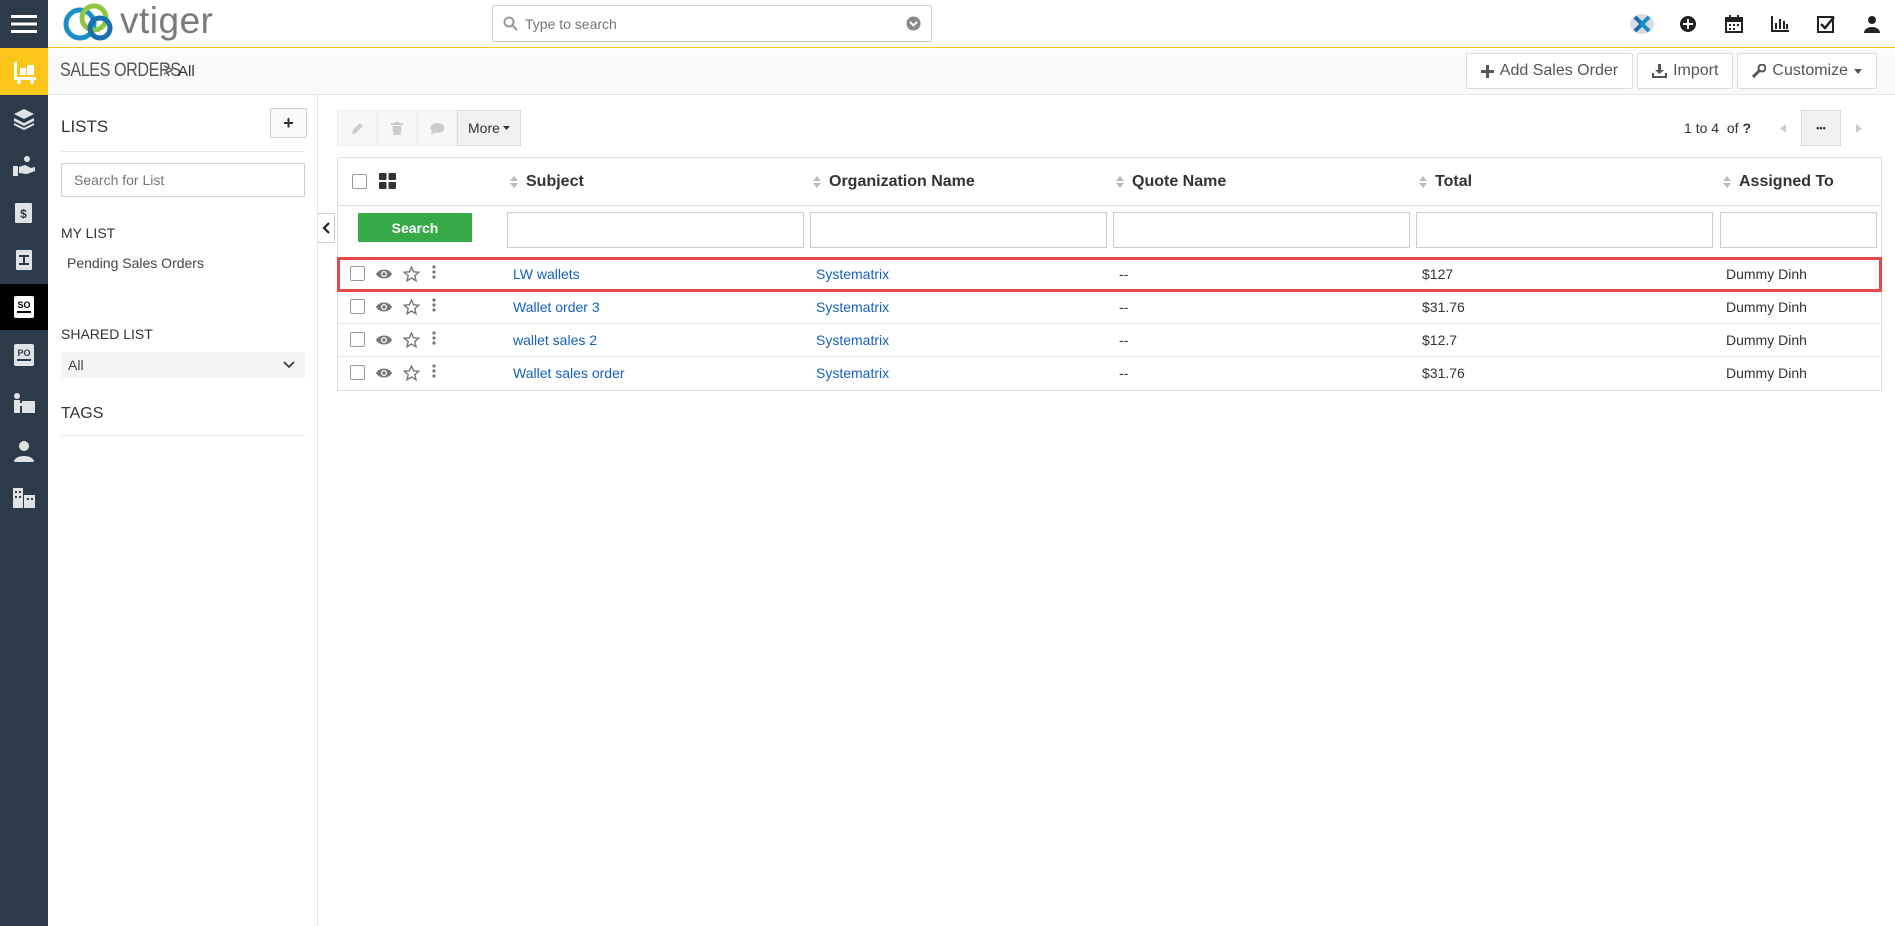 This screenshot has width=1895, height=926. Describe the element at coordinates (489, 128) in the screenshot. I see `more-dropdown: More` at that location.